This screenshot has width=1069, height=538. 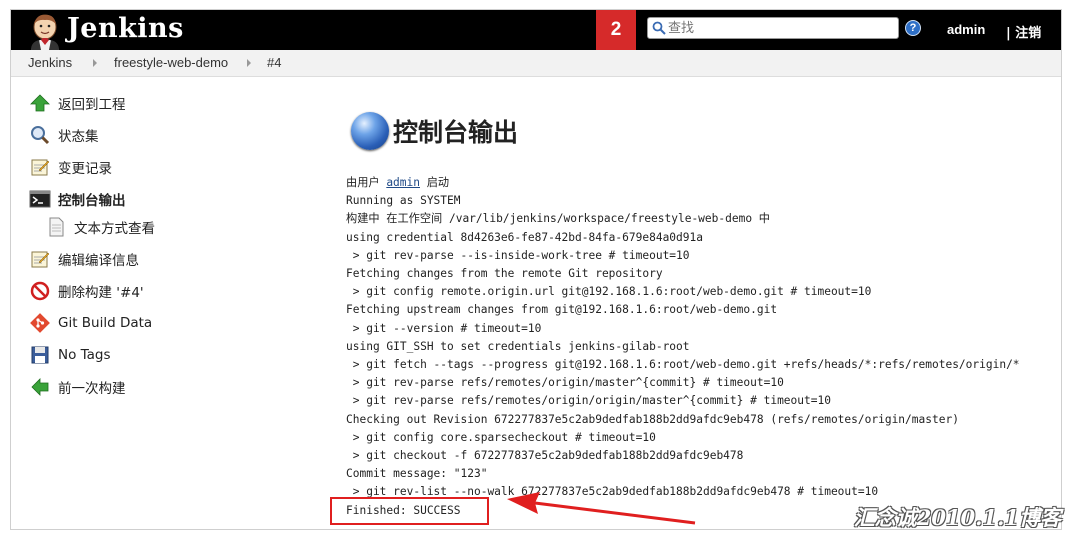 What do you see at coordinates (40, 323) in the screenshot?
I see `git-icon` at bounding box center [40, 323].